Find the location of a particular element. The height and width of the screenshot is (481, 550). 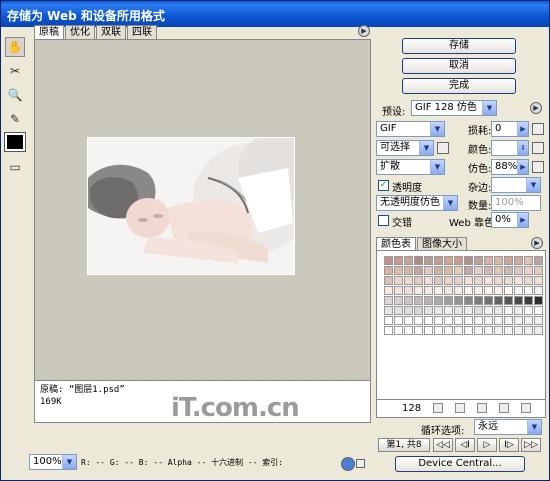

amount-field: 100% is located at coordinates (516, 203).